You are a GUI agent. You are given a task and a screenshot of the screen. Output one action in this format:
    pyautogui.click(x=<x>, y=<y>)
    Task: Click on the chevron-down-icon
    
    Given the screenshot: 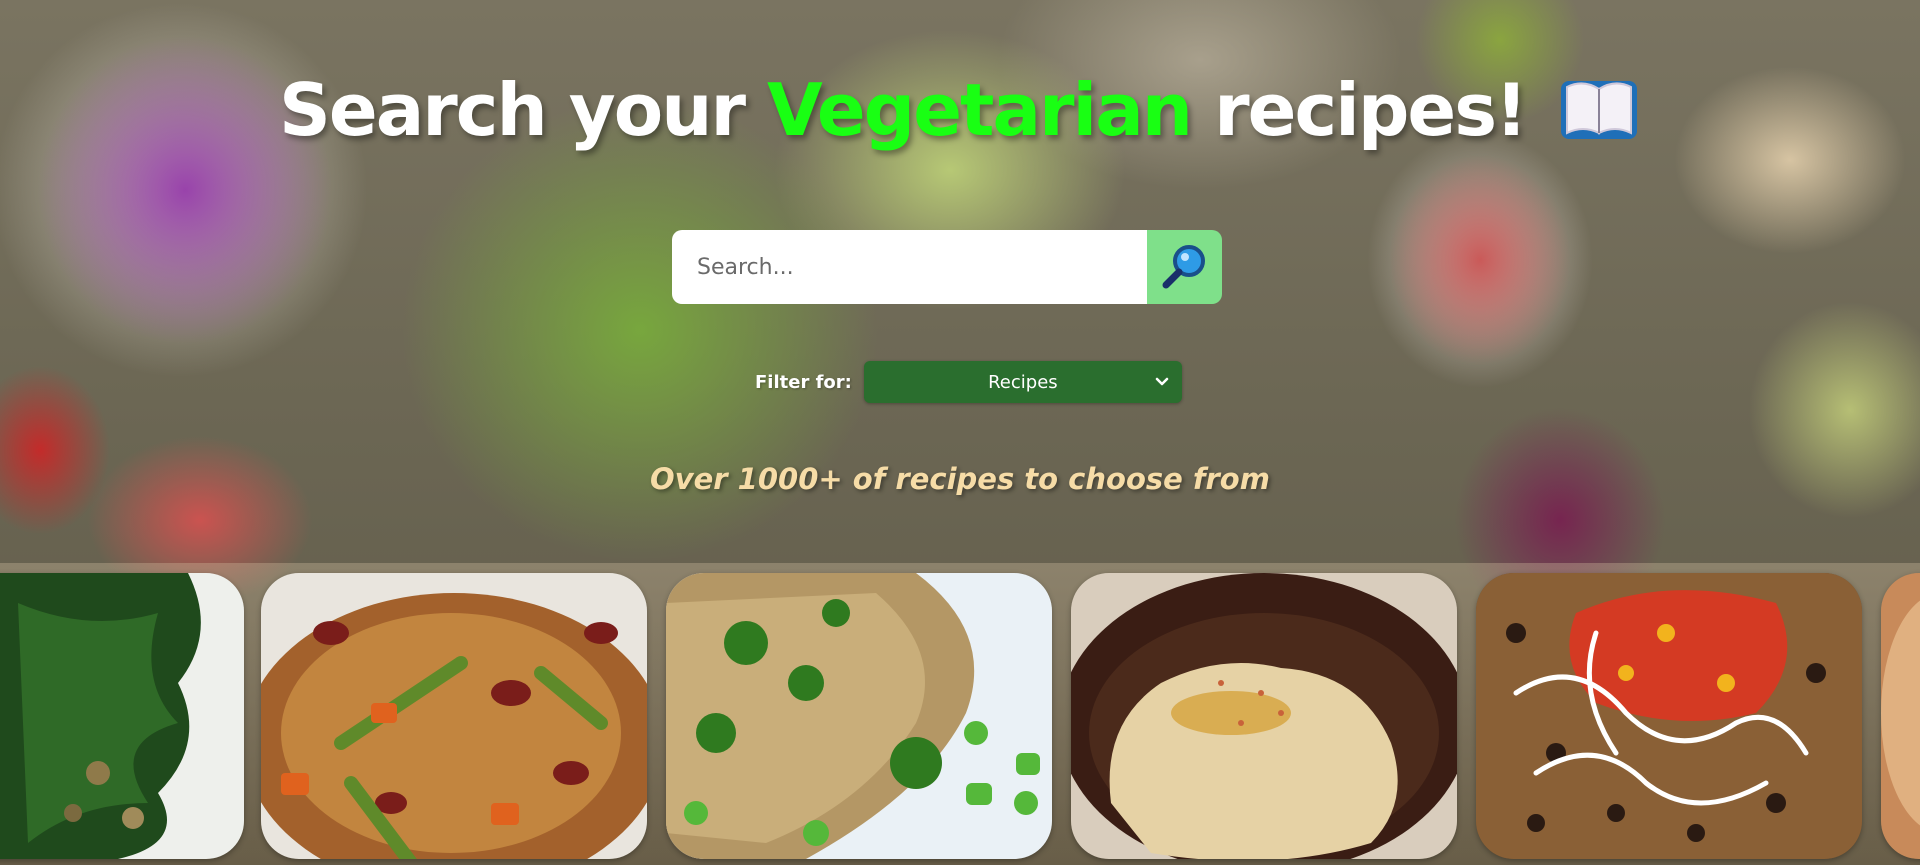 What is the action you would take?
    pyautogui.click(x=1162, y=384)
    